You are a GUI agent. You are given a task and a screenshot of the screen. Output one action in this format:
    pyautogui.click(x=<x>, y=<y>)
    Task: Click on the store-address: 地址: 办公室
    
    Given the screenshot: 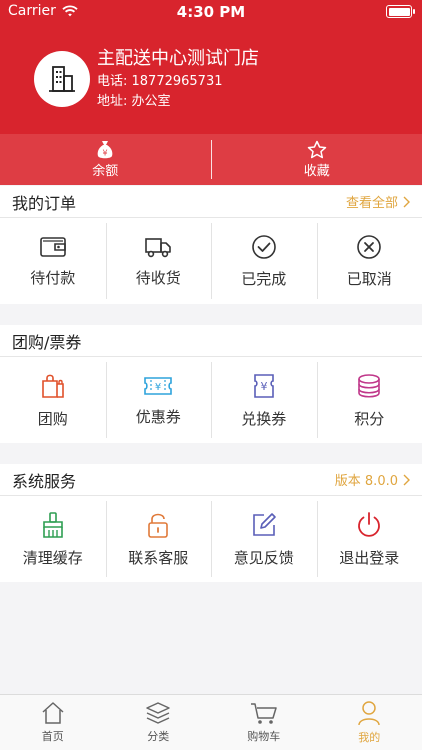 What is the action you would take?
    pyautogui.click(x=134, y=101)
    